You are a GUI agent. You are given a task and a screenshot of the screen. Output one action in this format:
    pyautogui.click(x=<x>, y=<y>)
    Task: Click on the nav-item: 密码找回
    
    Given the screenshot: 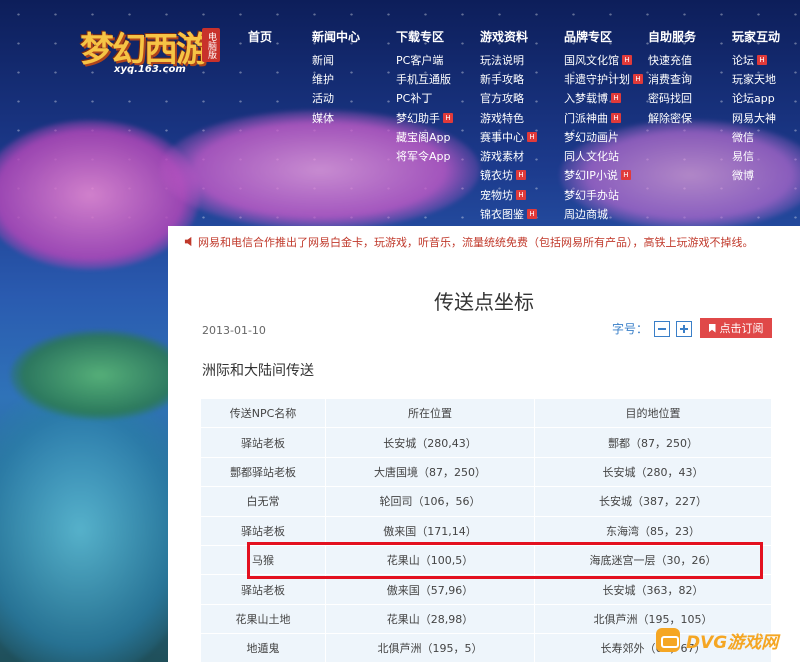 What is the action you would take?
    pyautogui.click(x=690, y=98)
    